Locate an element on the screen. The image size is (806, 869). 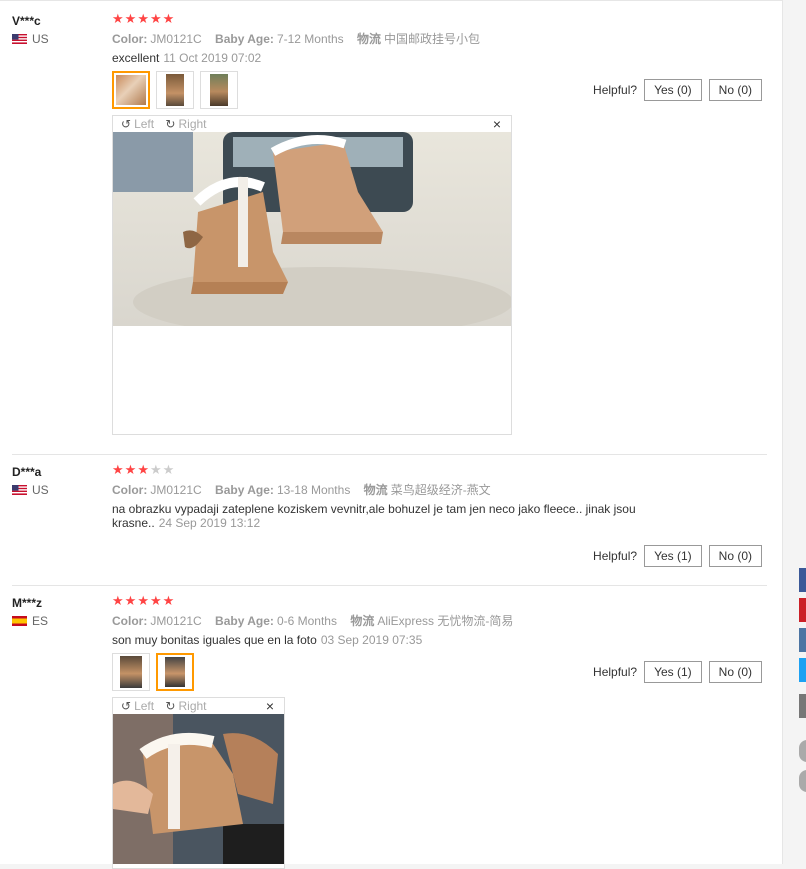
helpful-yes-button: Yes (0) is located at coordinates (673, 90).